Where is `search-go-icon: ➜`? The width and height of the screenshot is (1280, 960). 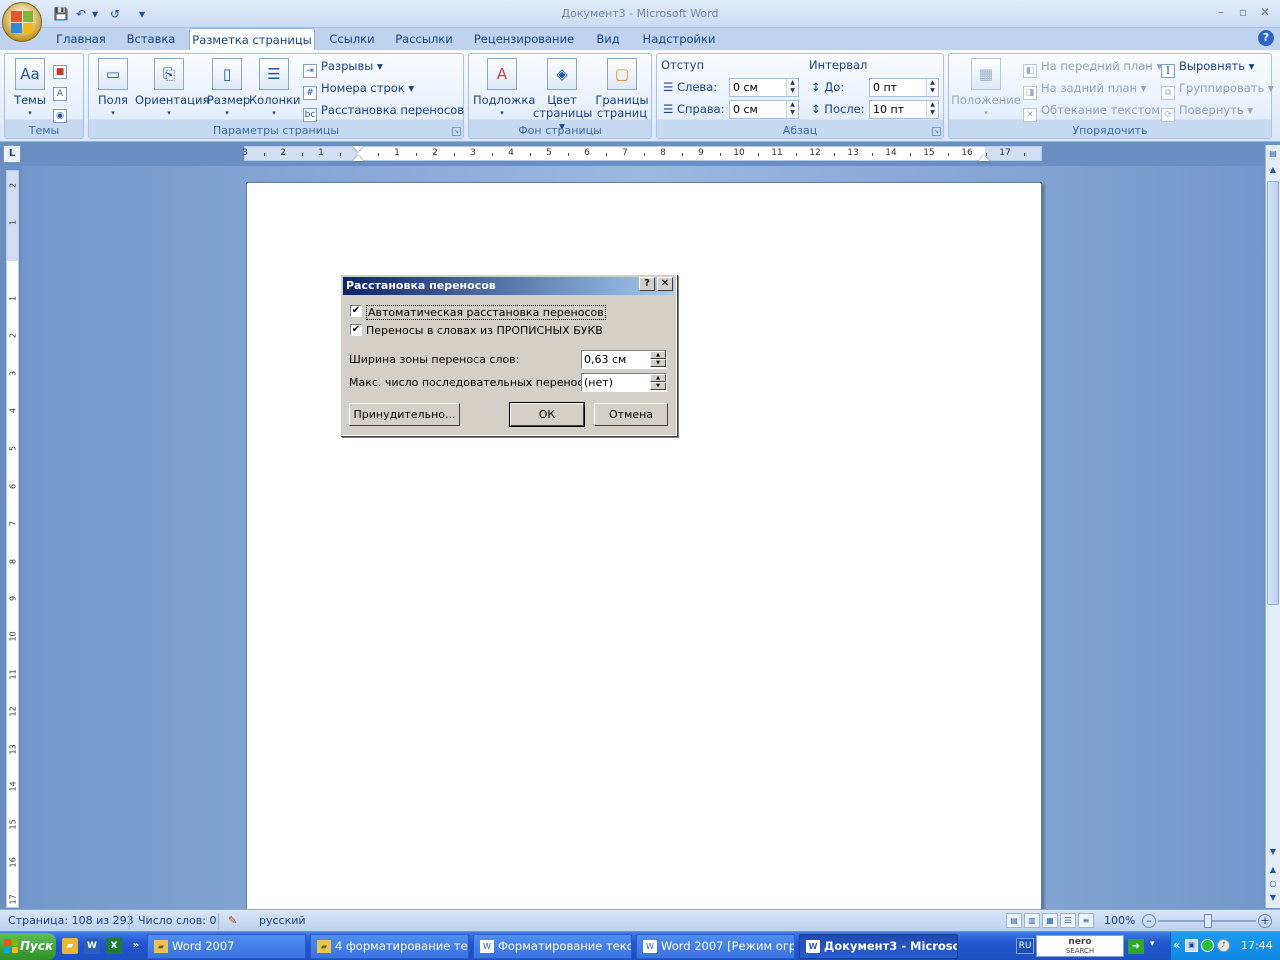 search-go-icon: ➜ is located at coordinates (1136, 946).